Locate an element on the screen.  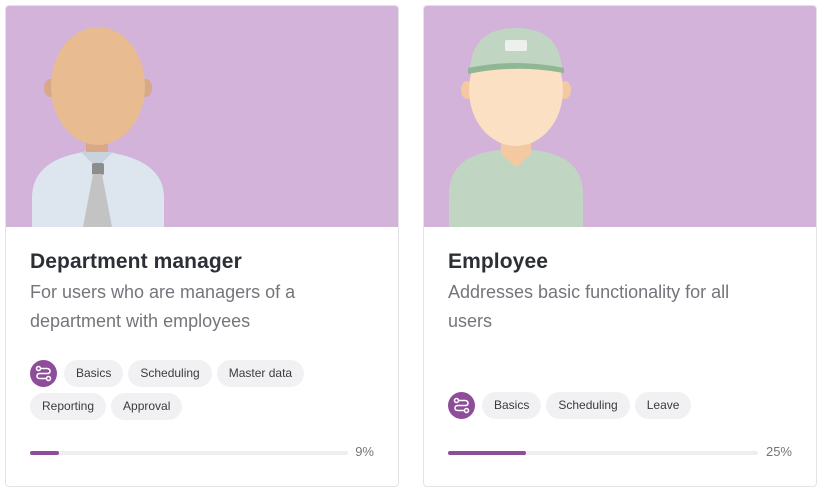
manager-avatar-illustration is located at coordinates (98, 127).